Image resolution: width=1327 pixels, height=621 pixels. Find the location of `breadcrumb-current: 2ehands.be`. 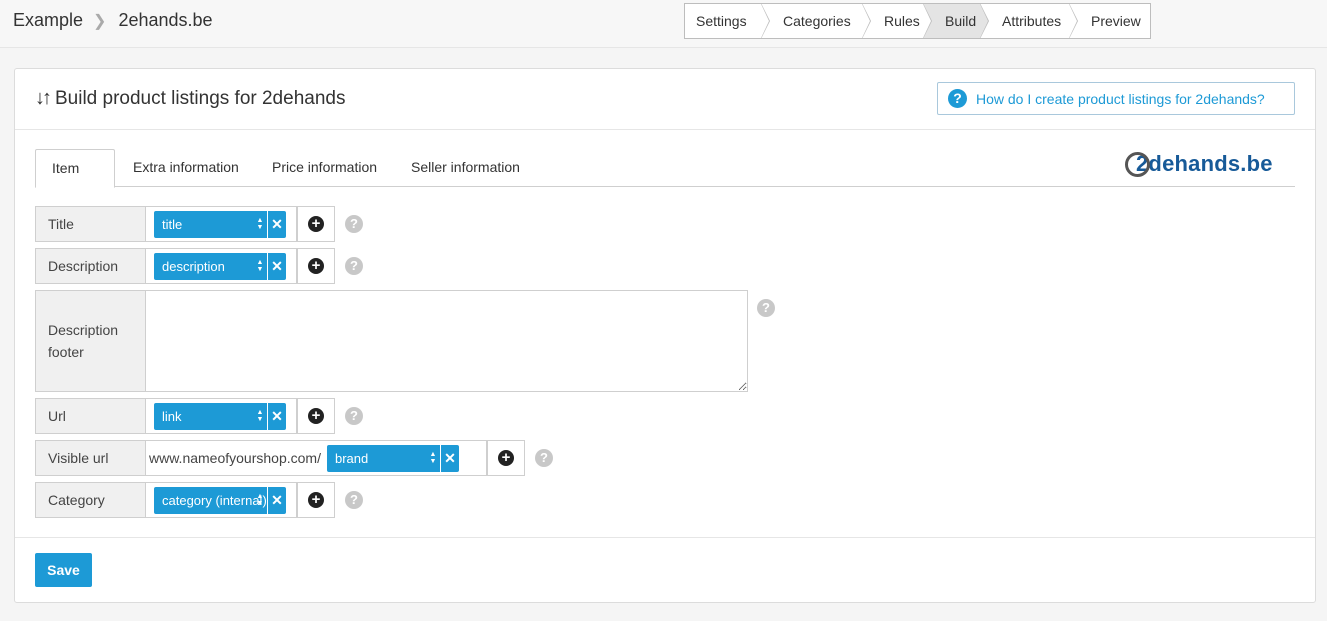

breadcrumb-current: 2ehands.be is located at coordinates (165, 20).